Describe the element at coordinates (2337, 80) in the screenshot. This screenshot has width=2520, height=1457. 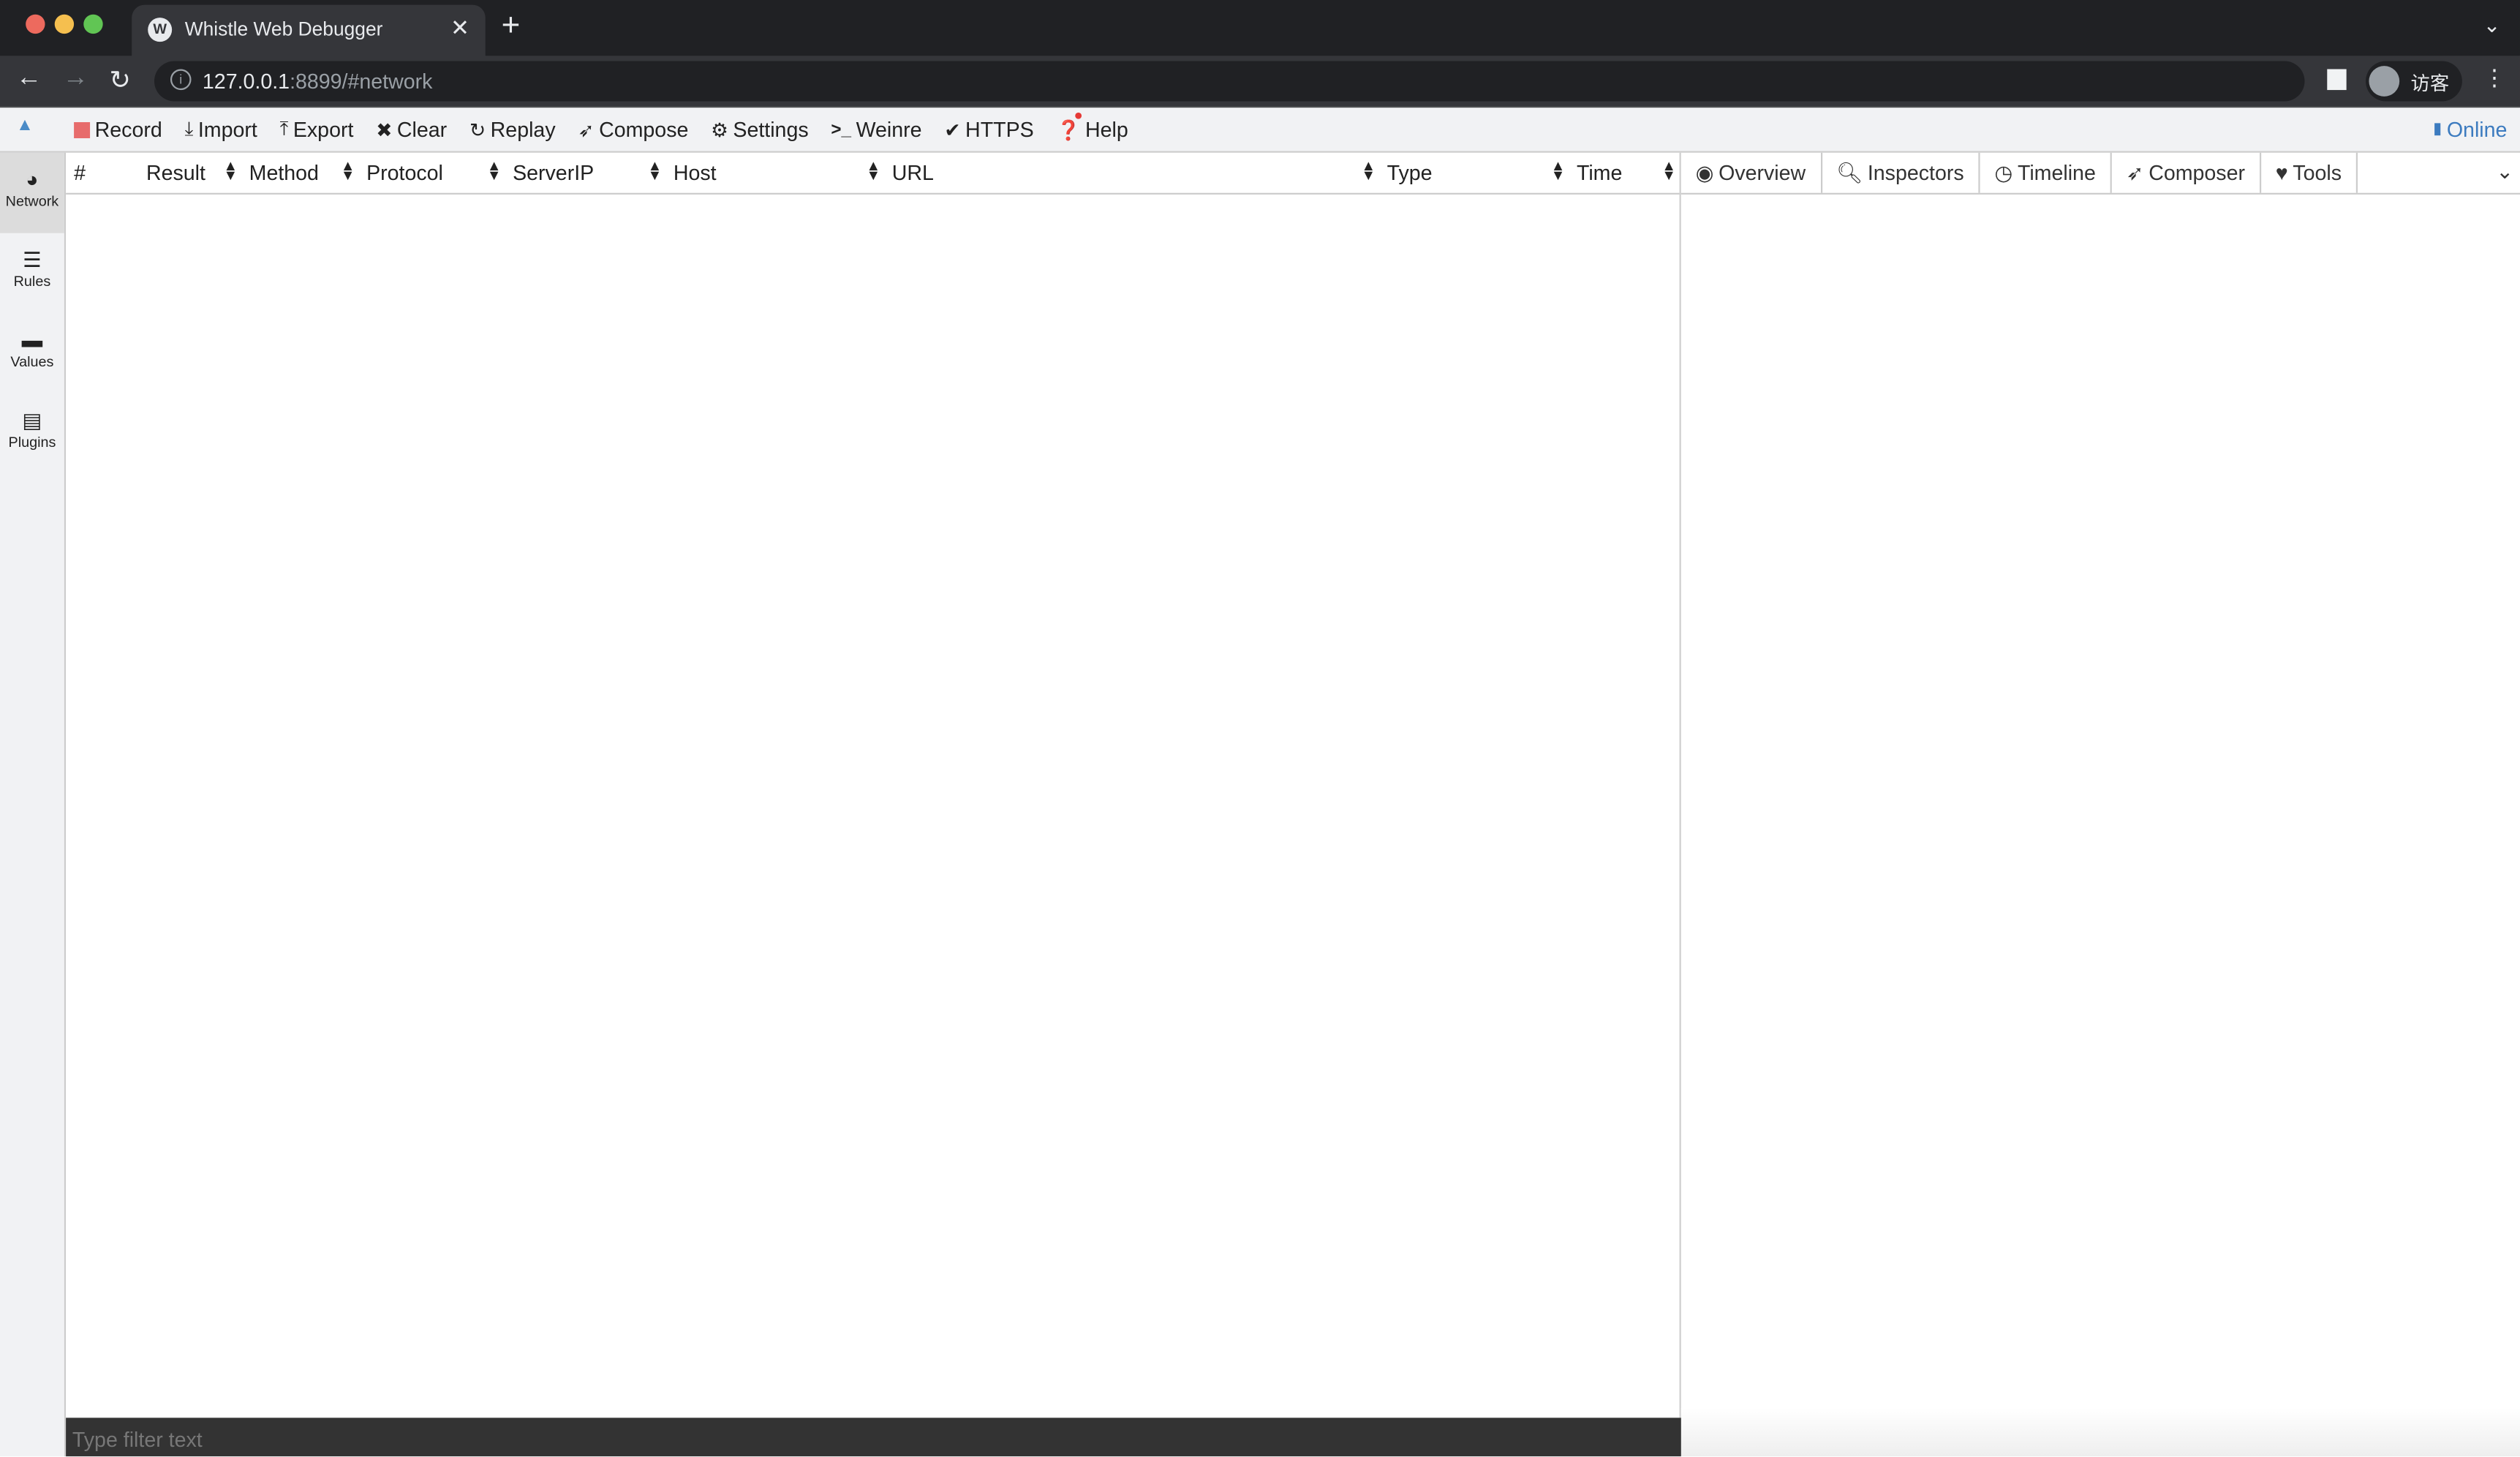
I see `side-panel-icon` at that location.